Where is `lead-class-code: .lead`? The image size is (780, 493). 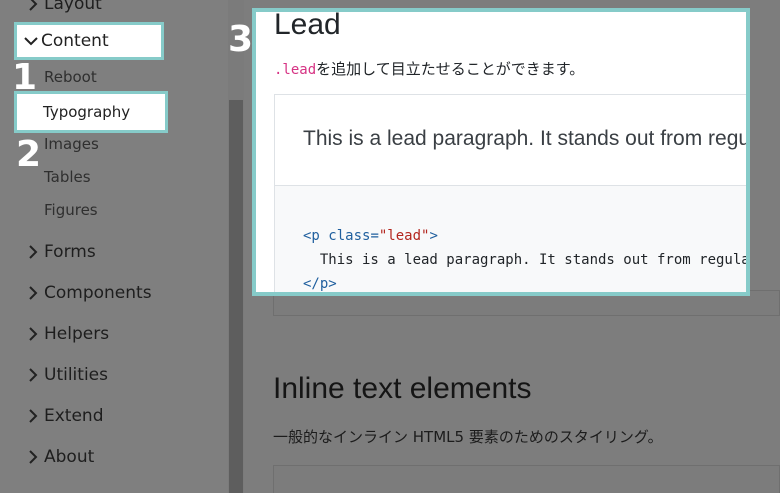
lead-class-code: .lead is located at coordinates (295, 70).